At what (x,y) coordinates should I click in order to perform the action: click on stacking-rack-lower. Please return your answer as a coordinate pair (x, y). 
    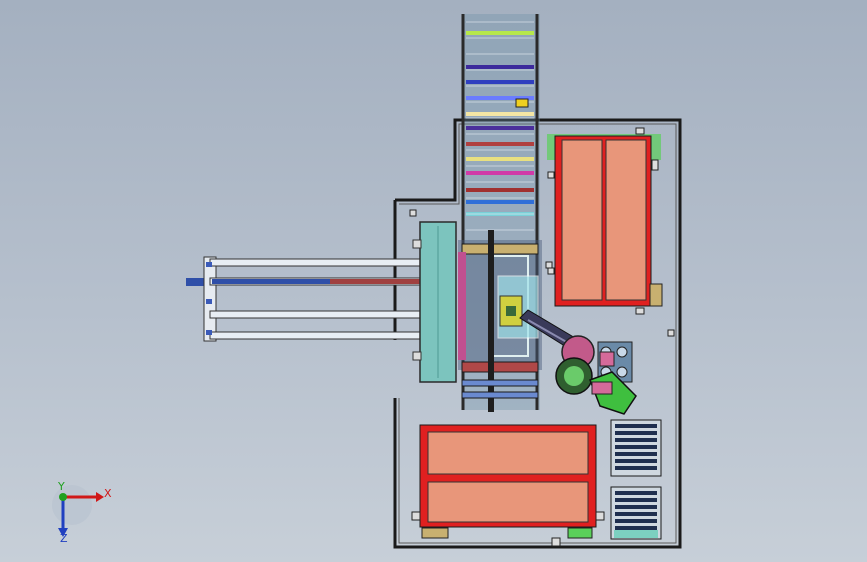
    Looking at the image, I should click on (636, 513).